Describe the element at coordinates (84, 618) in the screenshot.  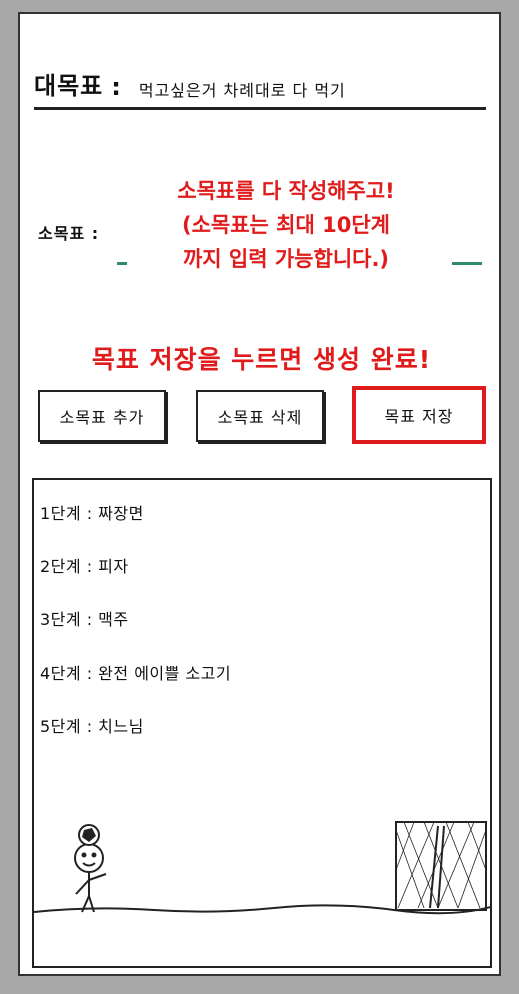
I see `list-item: 3단계 : 맥주` at that location.